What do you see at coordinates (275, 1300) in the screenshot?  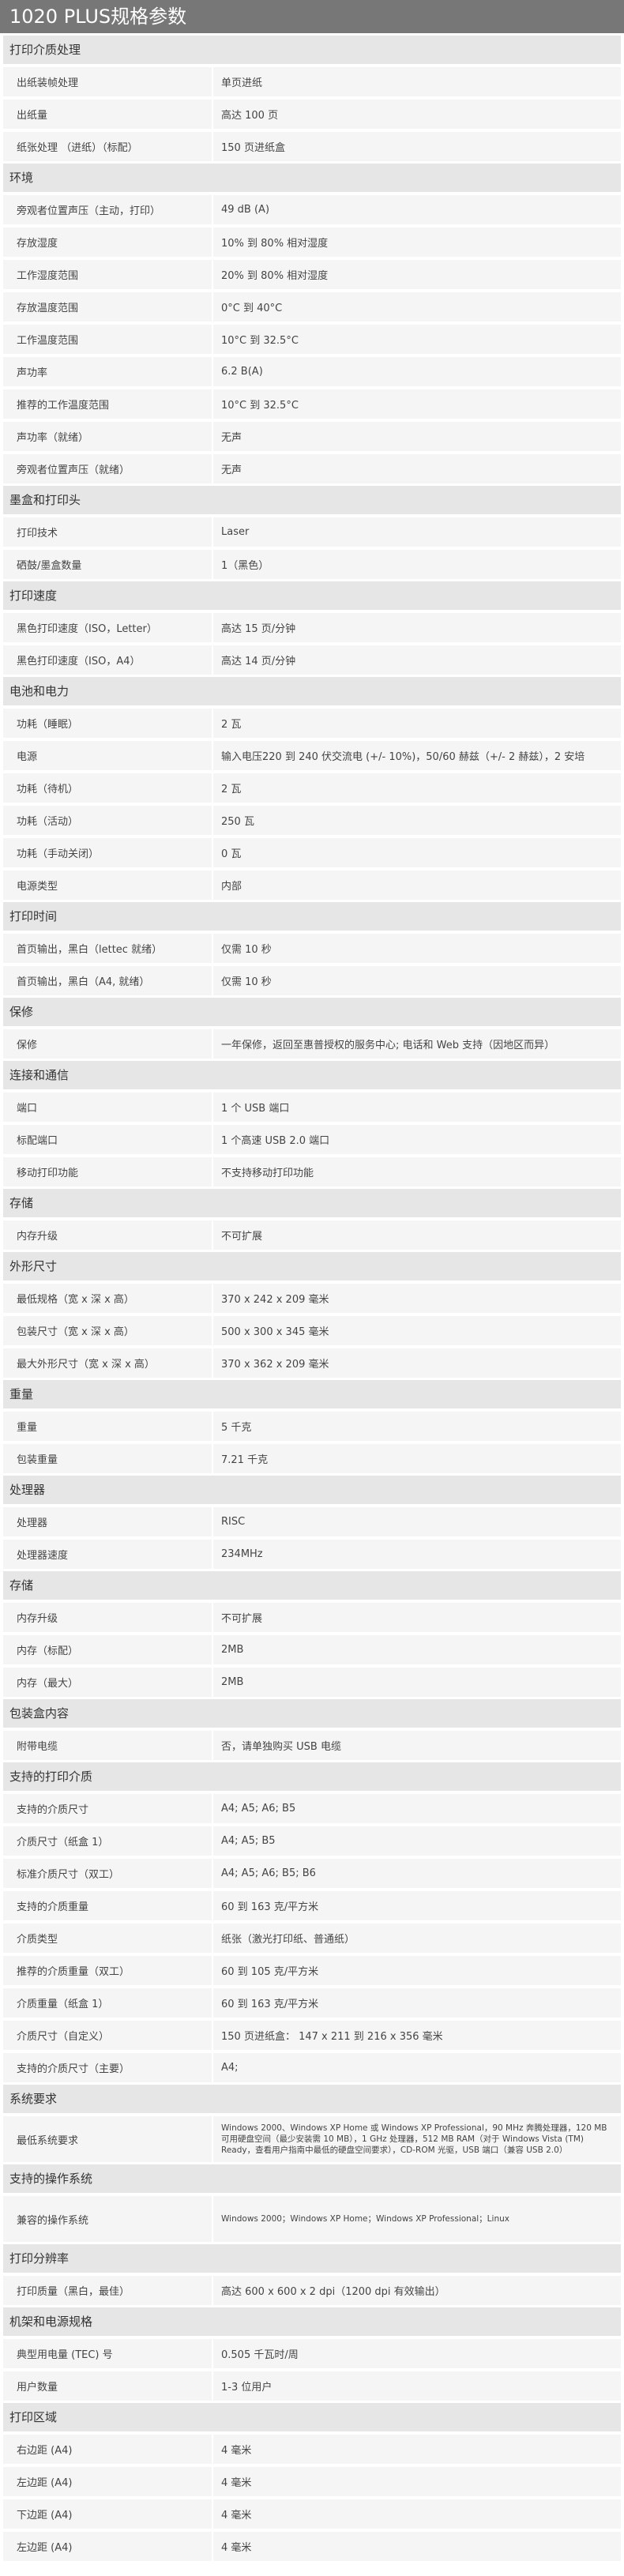 I see `spec-value: 370 x 242 x 209 毫米` at bounding box center [275, 1300].